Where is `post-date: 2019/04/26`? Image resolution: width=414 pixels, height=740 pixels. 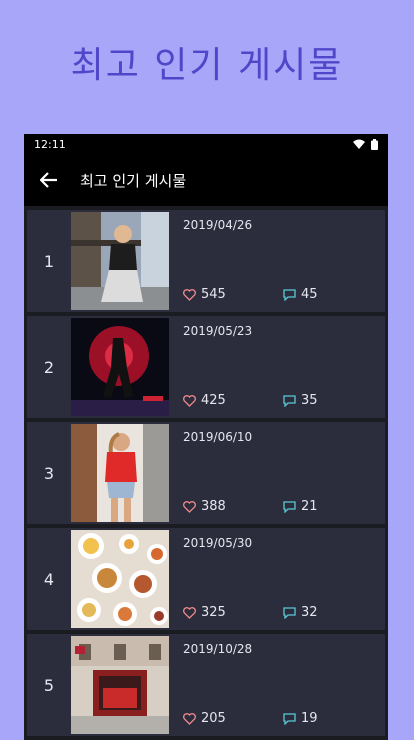 post-date: 2019/04/26 is located at coordinates (218, 225).